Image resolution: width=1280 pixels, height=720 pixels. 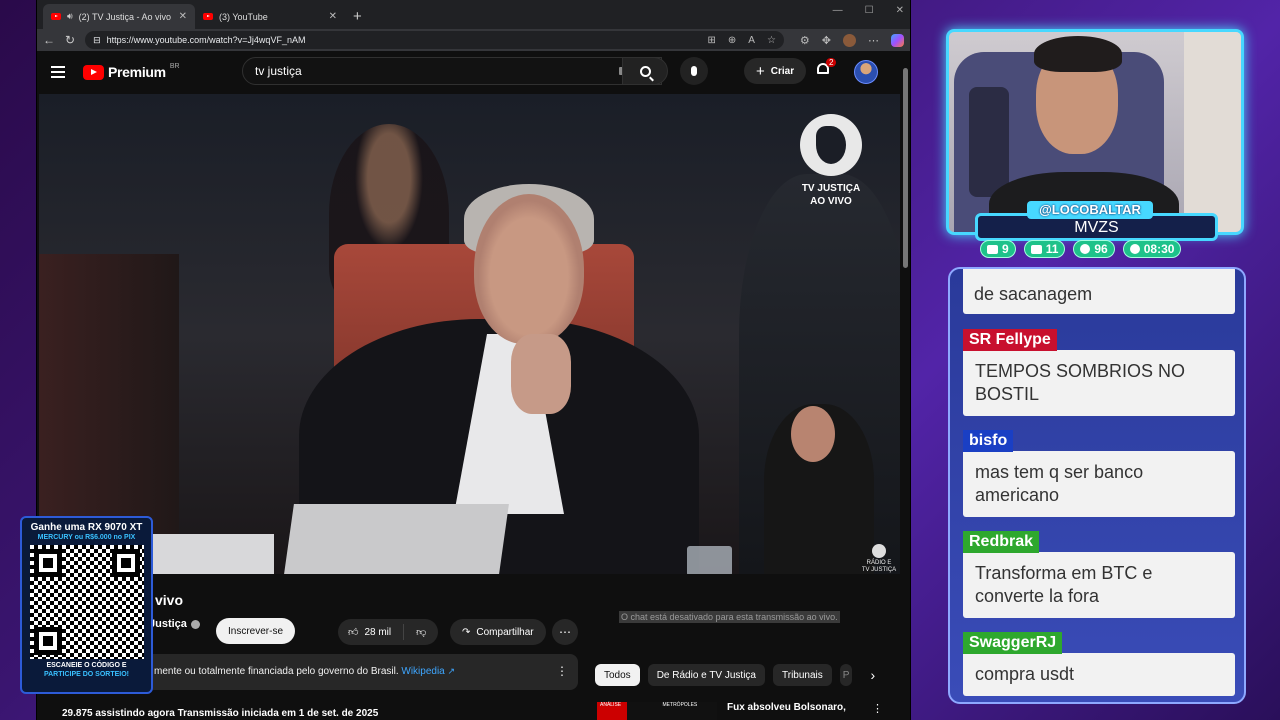 I want to click on giveaway-footer-line1: ESCANEIE O CÓDIGO E, so click(x=86, y=665).